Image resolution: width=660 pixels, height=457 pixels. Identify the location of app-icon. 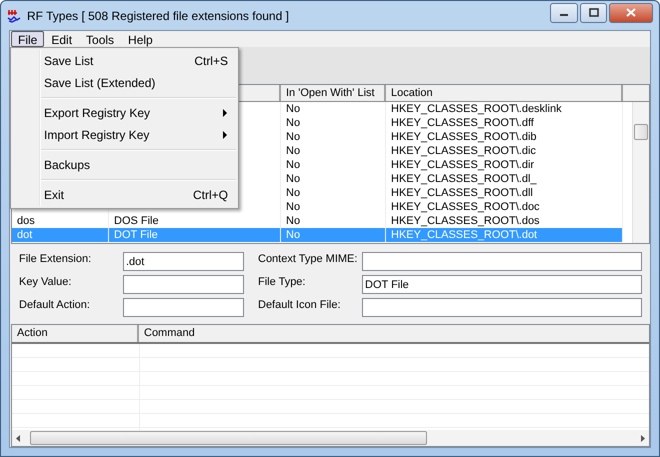
(14, 15).